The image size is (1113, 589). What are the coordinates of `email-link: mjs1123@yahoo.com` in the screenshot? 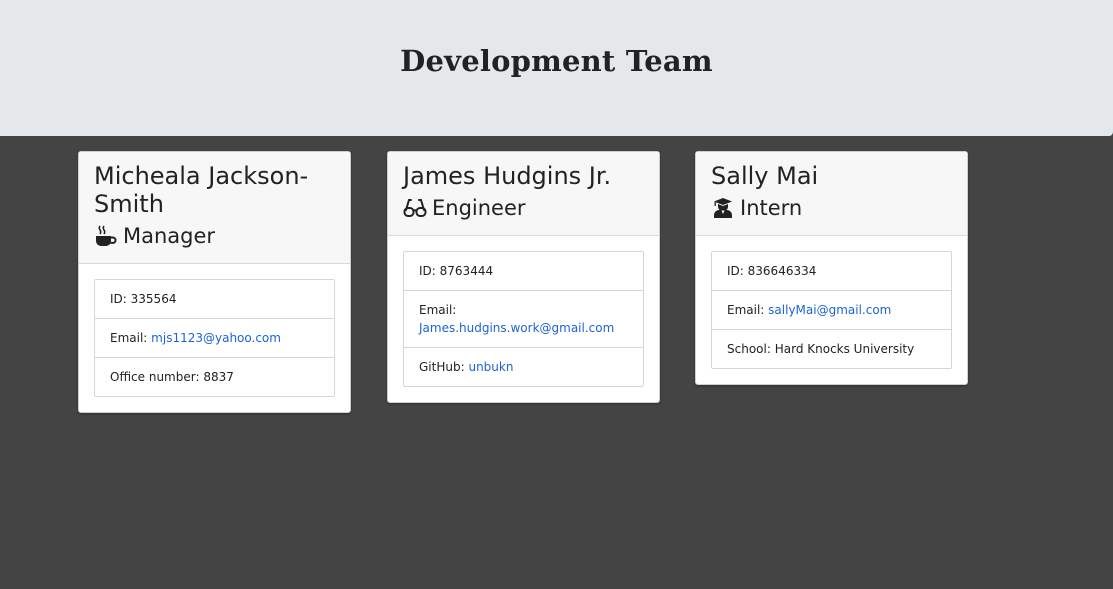 It's located at (216, 338).